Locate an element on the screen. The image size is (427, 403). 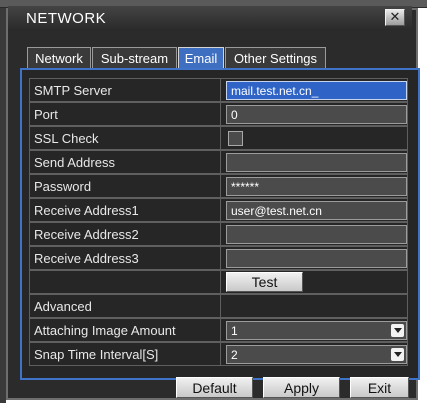
receive-address1-label: Receive Address1 is located at coordinates (125, 210).